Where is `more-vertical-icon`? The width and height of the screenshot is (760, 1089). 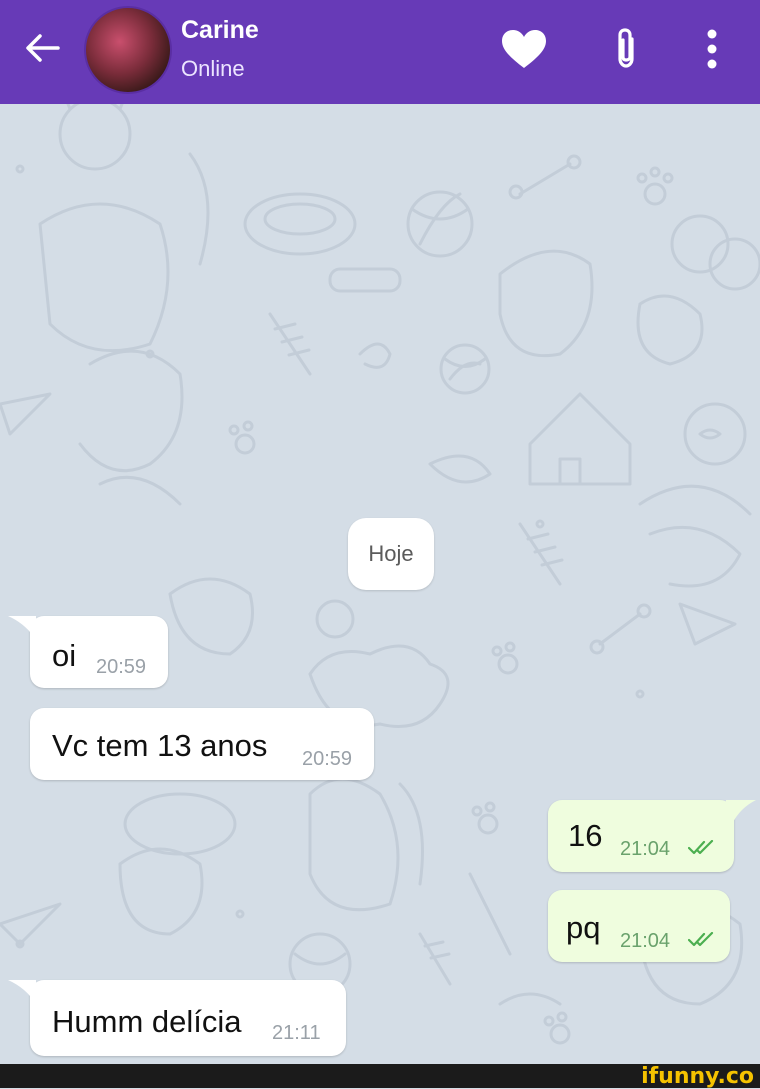 more-vertical-icon is located at coordinates (712, 49).